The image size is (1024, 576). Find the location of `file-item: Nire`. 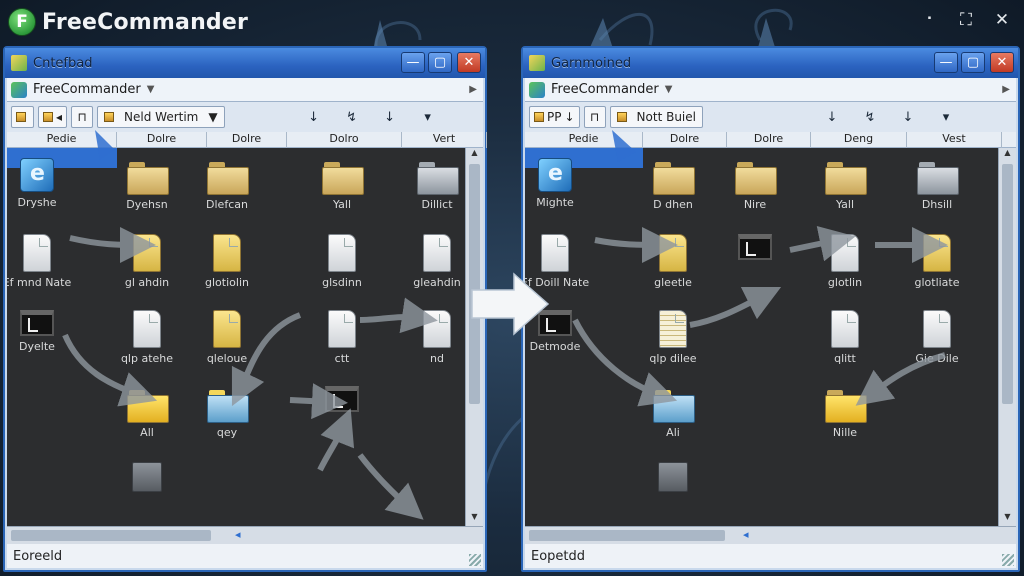

file-item: Nire is located at coordinates (755, 184).